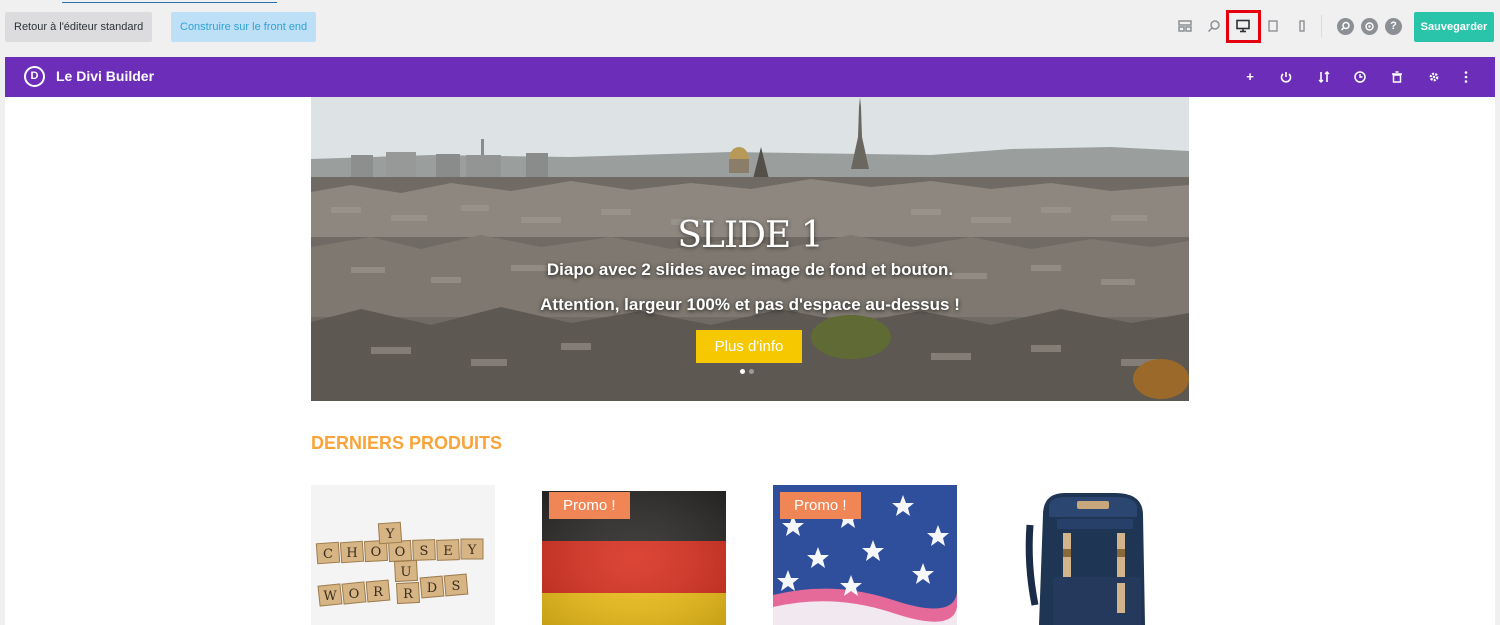  Describe the element at coordinates (750, 77) in the screenshot. I see `divi-builder-bar: D Le Divi Builder +` at that location.